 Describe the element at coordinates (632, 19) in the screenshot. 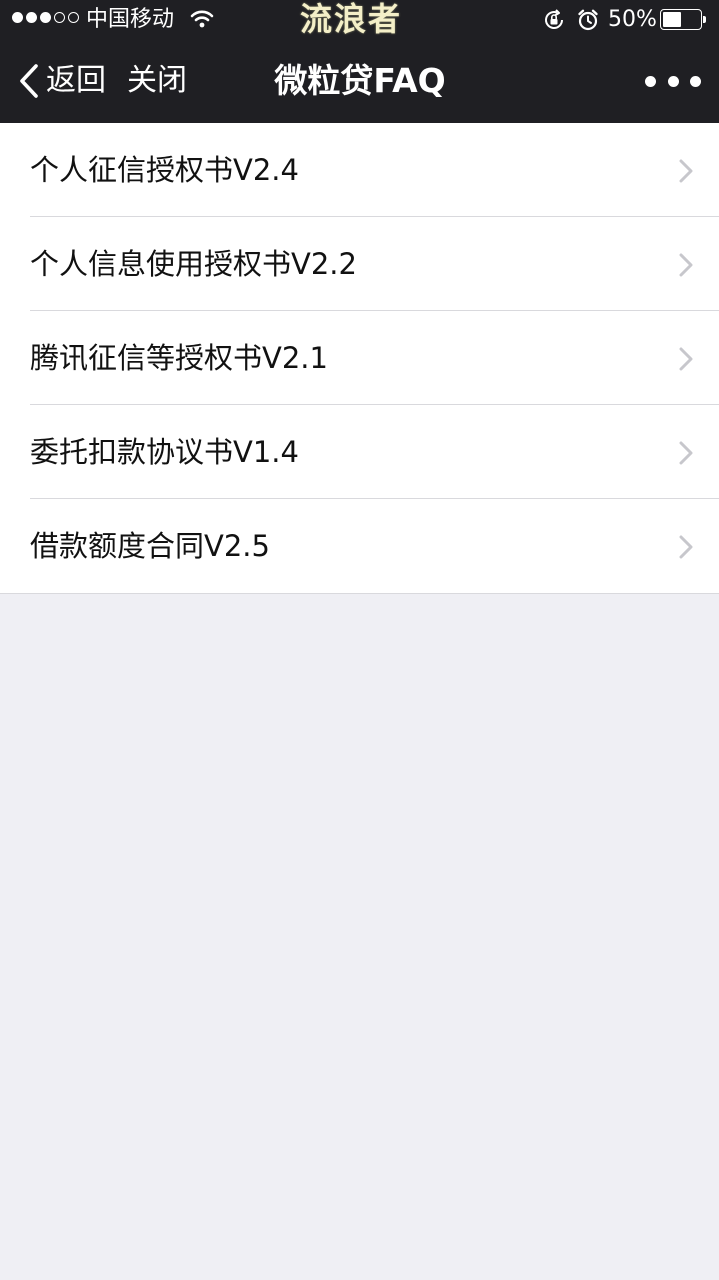

I see `battery-percent: 50%` at that location.